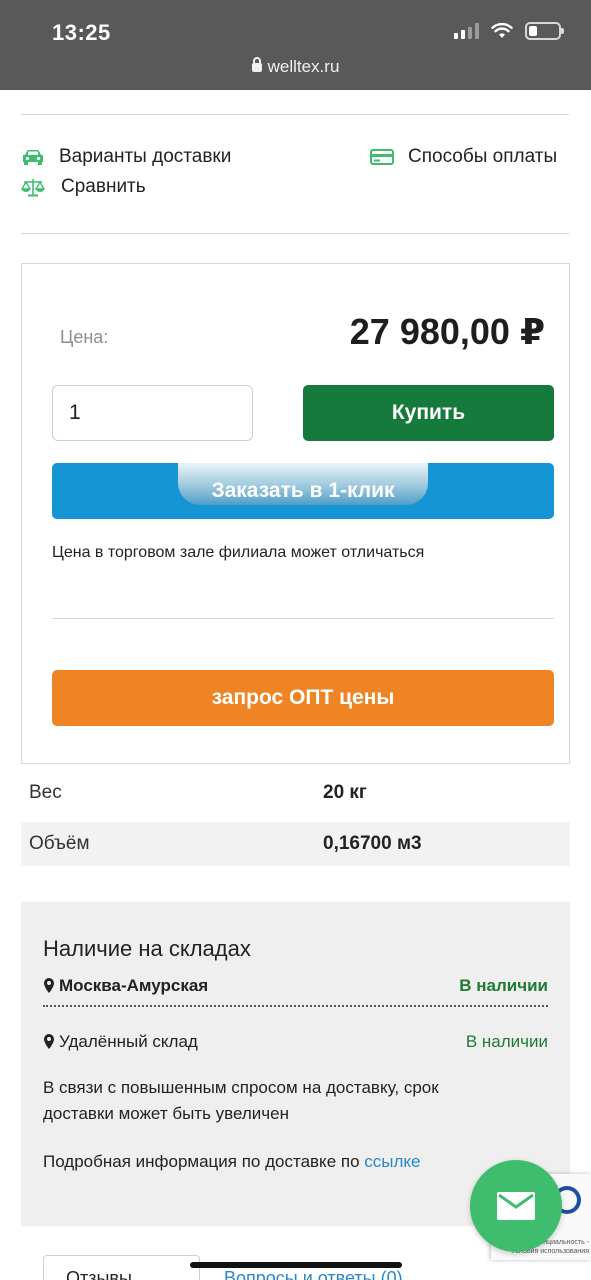 This screenshot has width=591, height=1280. I want to click on buy-button: Купить, so click(428, 413).